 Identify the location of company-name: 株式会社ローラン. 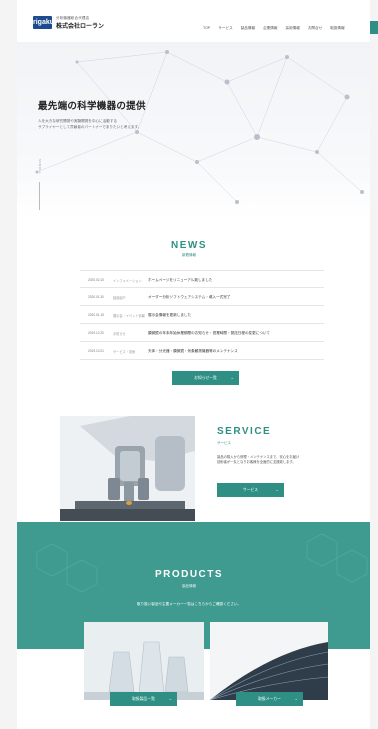
(80, 25).